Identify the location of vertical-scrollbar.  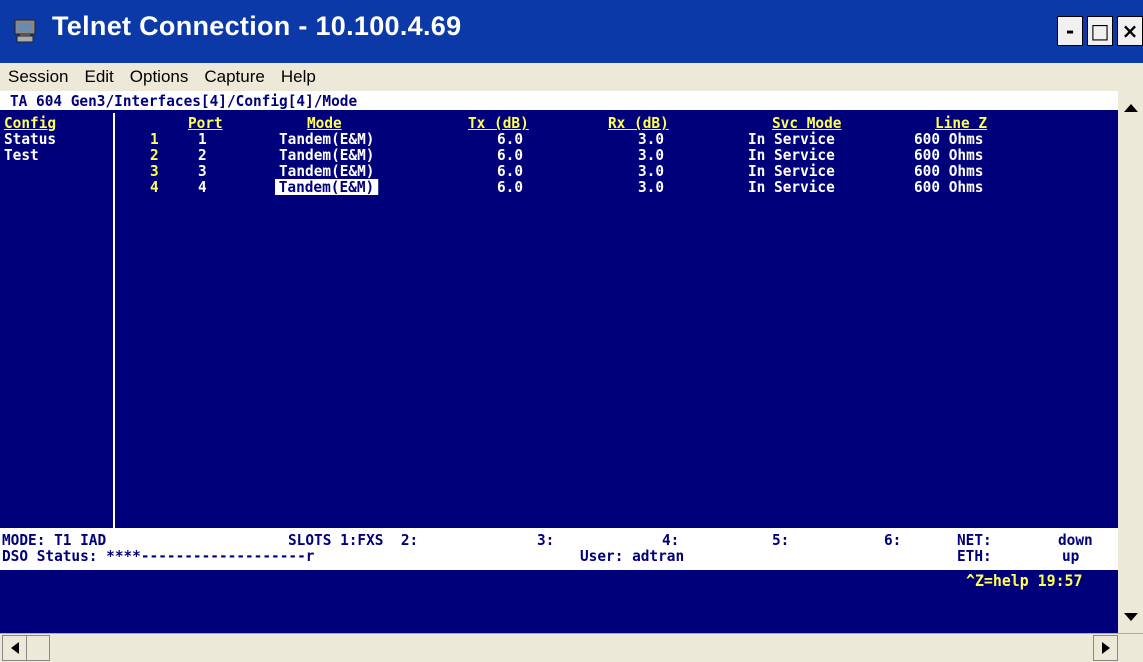
(1130, 362).